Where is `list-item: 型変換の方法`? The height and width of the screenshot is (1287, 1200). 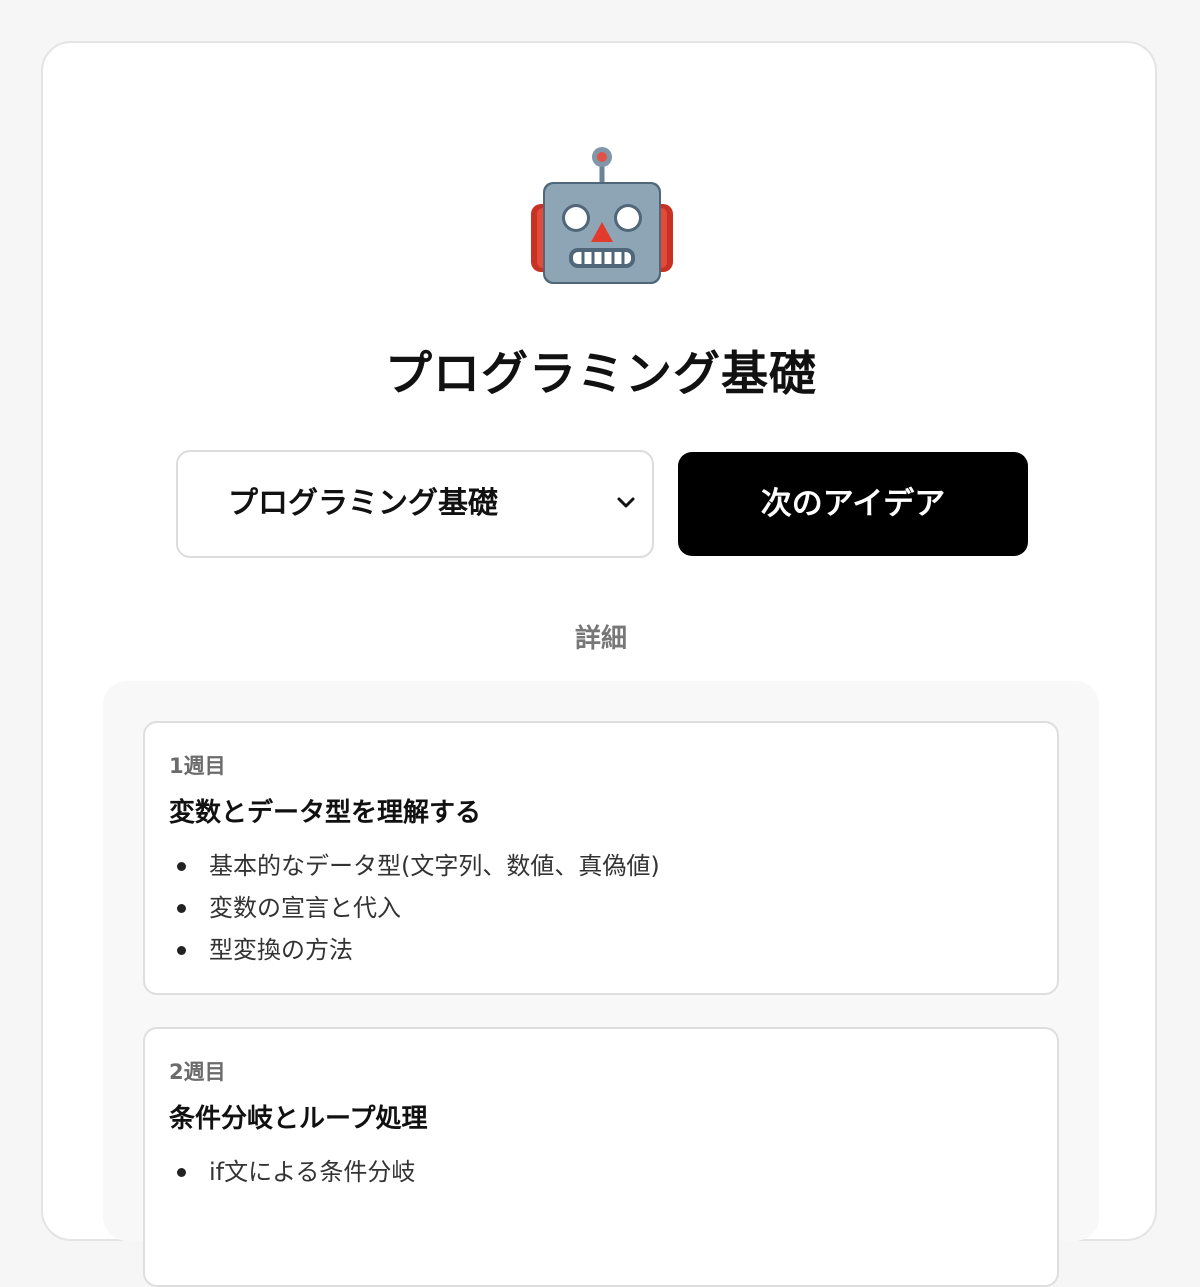
list-item: 型変換の方法 is located at coordinates (414, 950).